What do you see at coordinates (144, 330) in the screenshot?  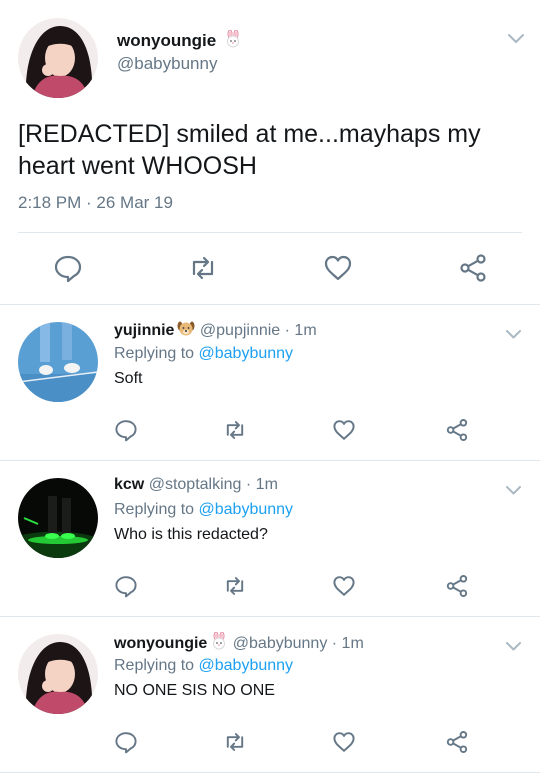 I see `display-name: yujinnie` at bounding box center [144, 330].